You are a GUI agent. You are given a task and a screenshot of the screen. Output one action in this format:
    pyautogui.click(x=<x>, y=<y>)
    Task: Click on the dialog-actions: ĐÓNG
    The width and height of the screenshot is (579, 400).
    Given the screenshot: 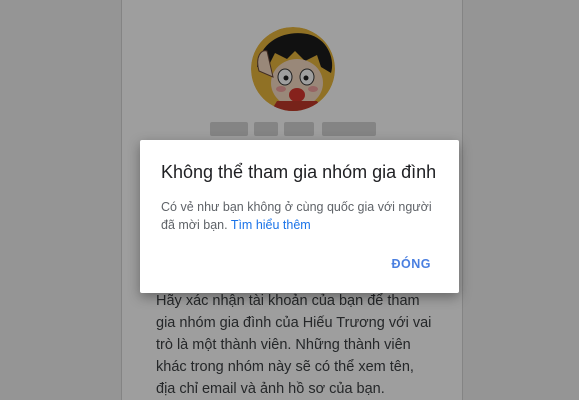 What is the action you would take?
    pyautogui.click(x=412, y=264)
    